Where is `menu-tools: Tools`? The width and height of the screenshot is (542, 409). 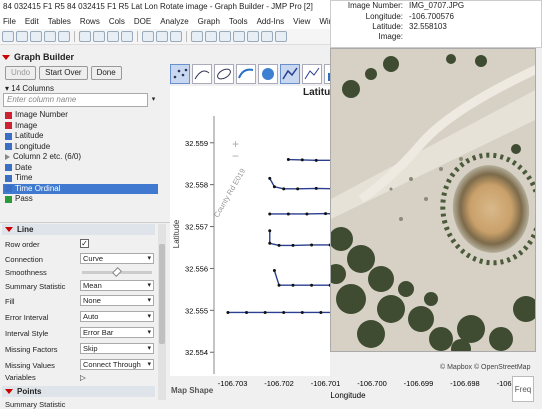 menu-tools: Tools is located at coordinates (238, 21).